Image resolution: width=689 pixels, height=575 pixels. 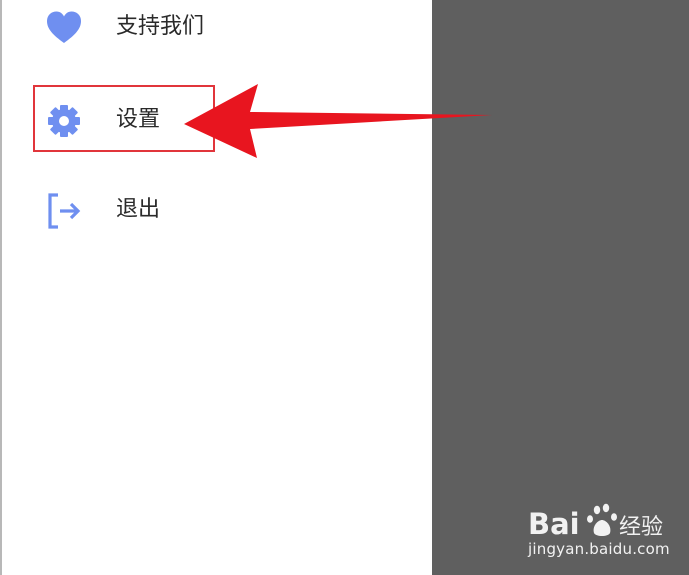 What do you see at coordinates (138, 209) in the screenshot?
I see `menu-item-label: 退出` at bounding box center [138, 209].